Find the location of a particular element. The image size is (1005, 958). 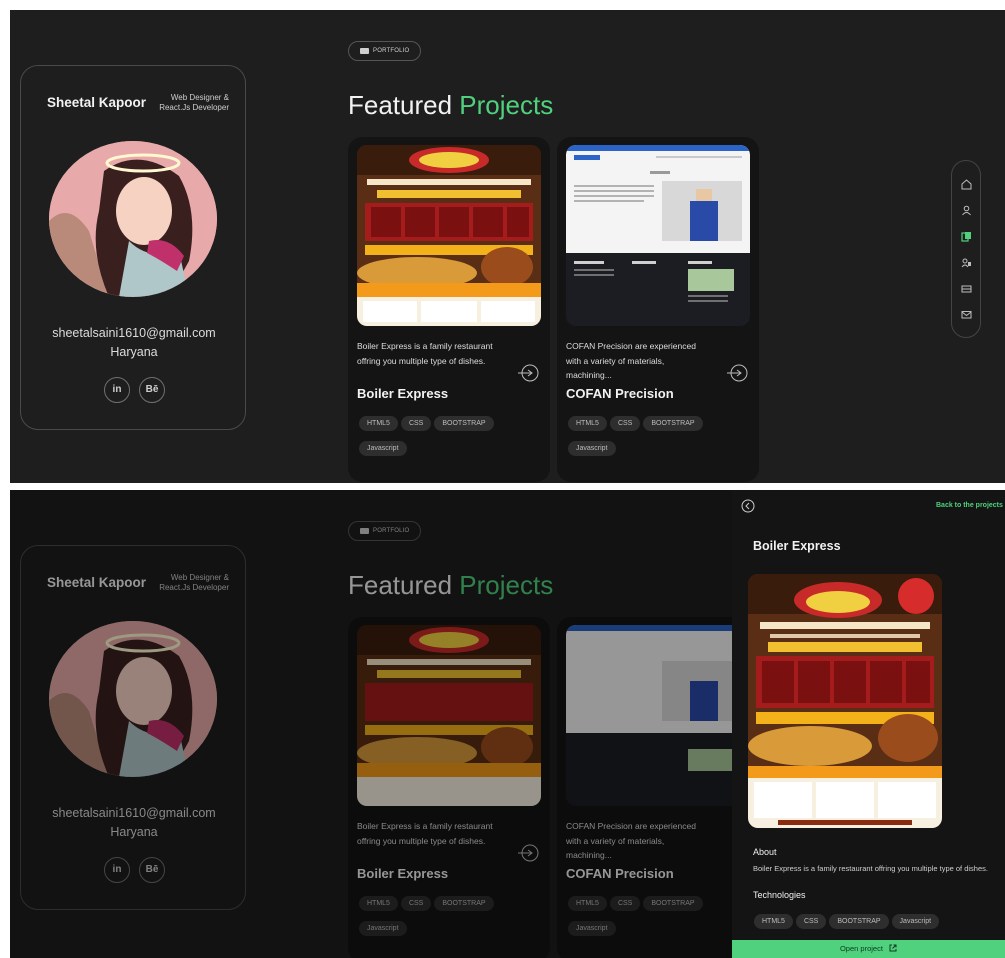

linkedin-icon: in is located at coordinates (117, 390).